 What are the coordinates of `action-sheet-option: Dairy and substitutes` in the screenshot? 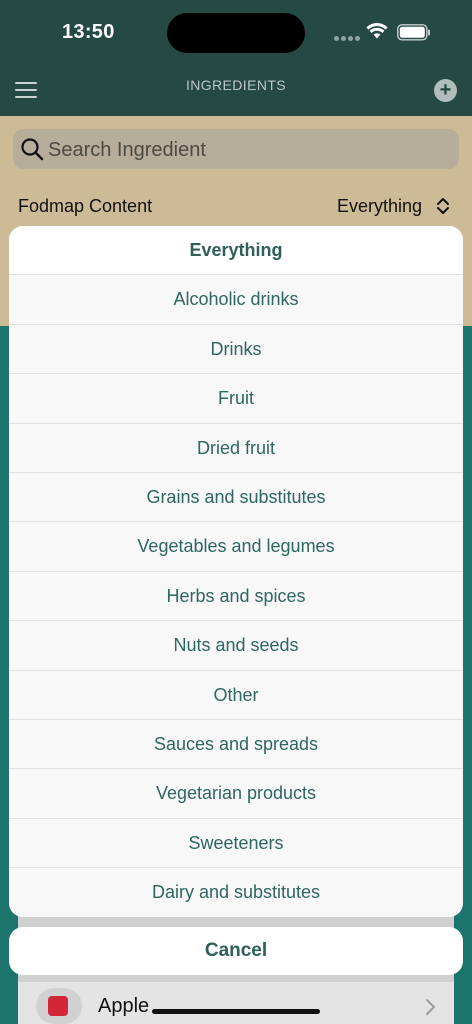 It's located at (236, 892).